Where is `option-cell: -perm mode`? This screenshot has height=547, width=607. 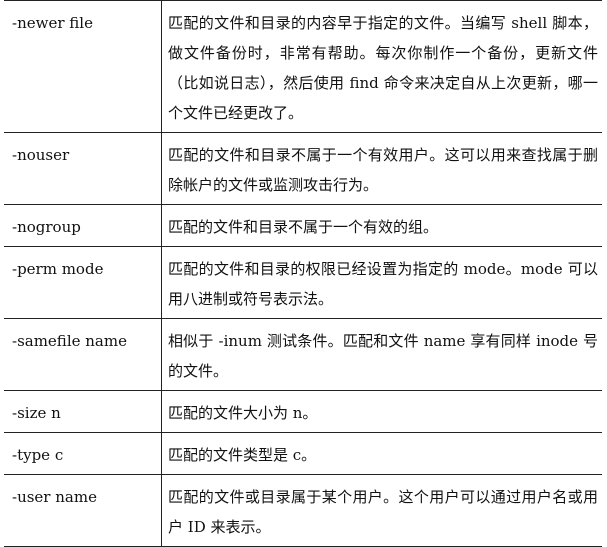
option-cell: -perm mode is located at coordinates (83, 282).